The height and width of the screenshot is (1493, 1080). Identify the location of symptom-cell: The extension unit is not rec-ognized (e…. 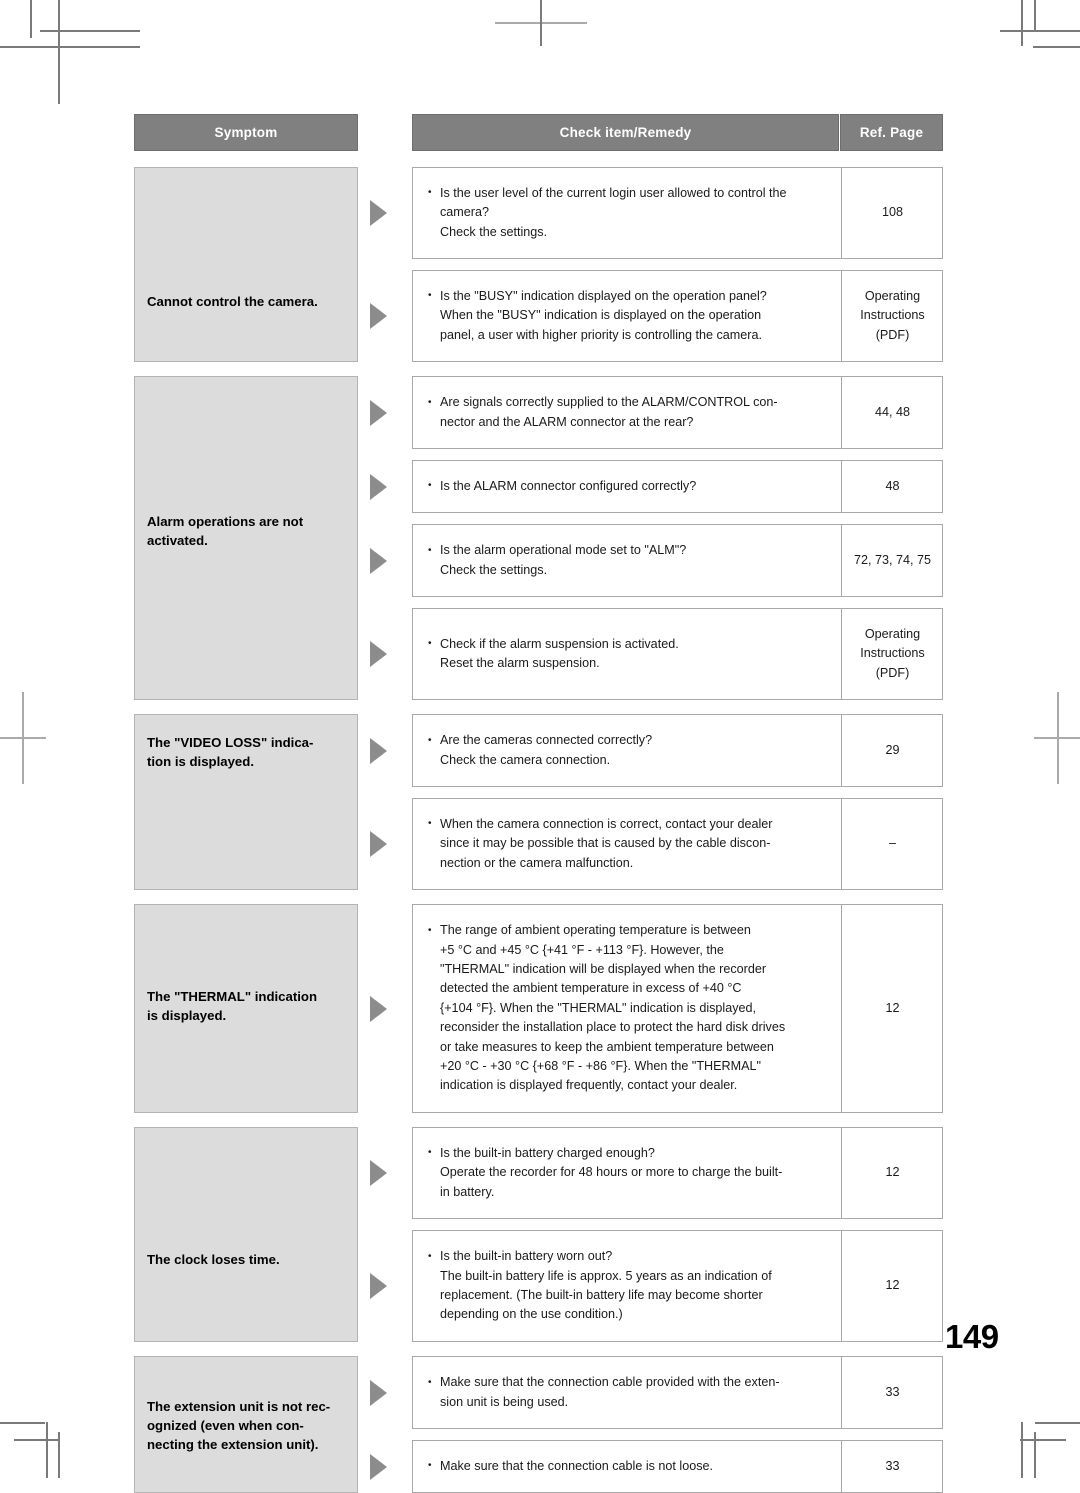
(246, 1424).